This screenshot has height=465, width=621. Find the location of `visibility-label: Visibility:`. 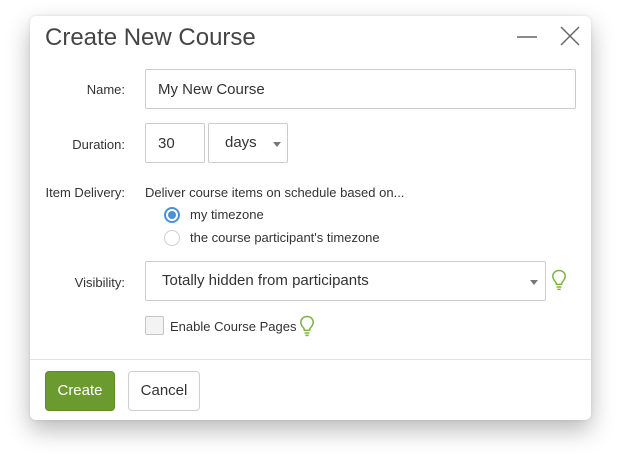

visibility-label: Visibility: is located at coordinates (99, 282).